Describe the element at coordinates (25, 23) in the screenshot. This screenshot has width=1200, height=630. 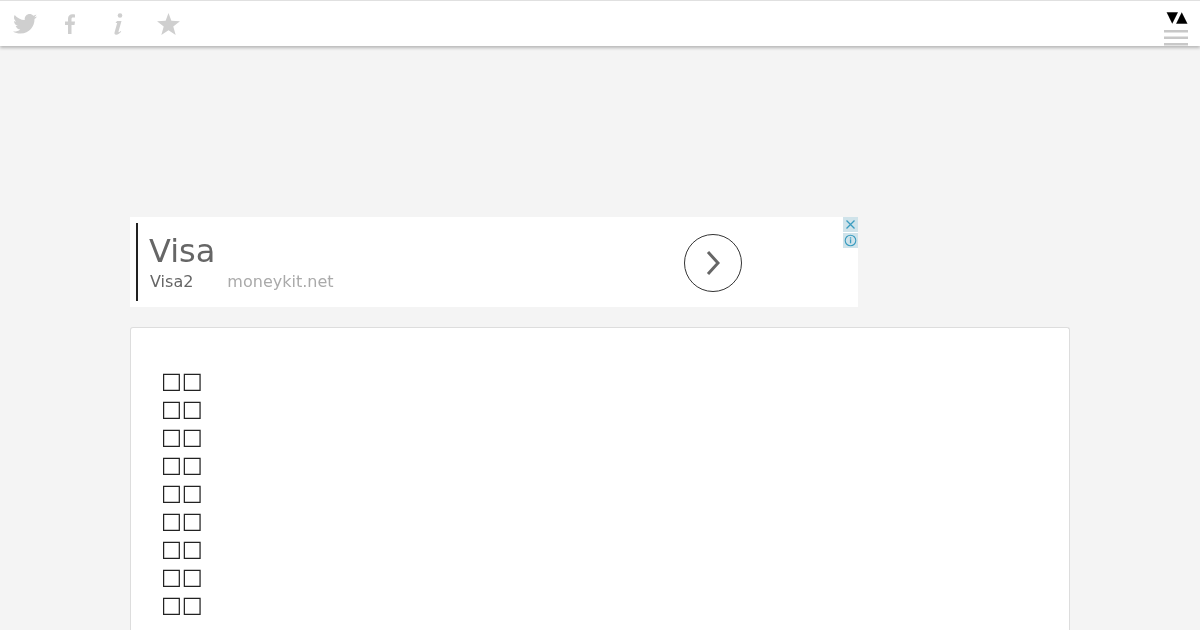
I see `bird-icon` at that location.